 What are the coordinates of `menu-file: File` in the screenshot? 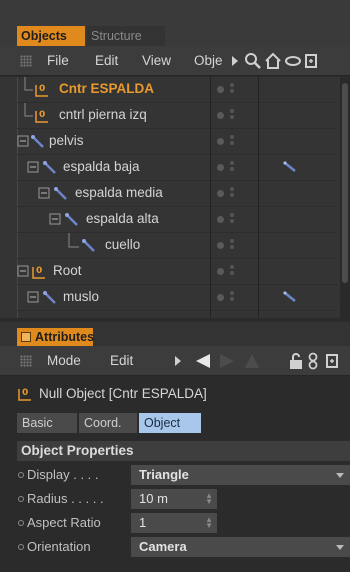 It's located at (58, 61).